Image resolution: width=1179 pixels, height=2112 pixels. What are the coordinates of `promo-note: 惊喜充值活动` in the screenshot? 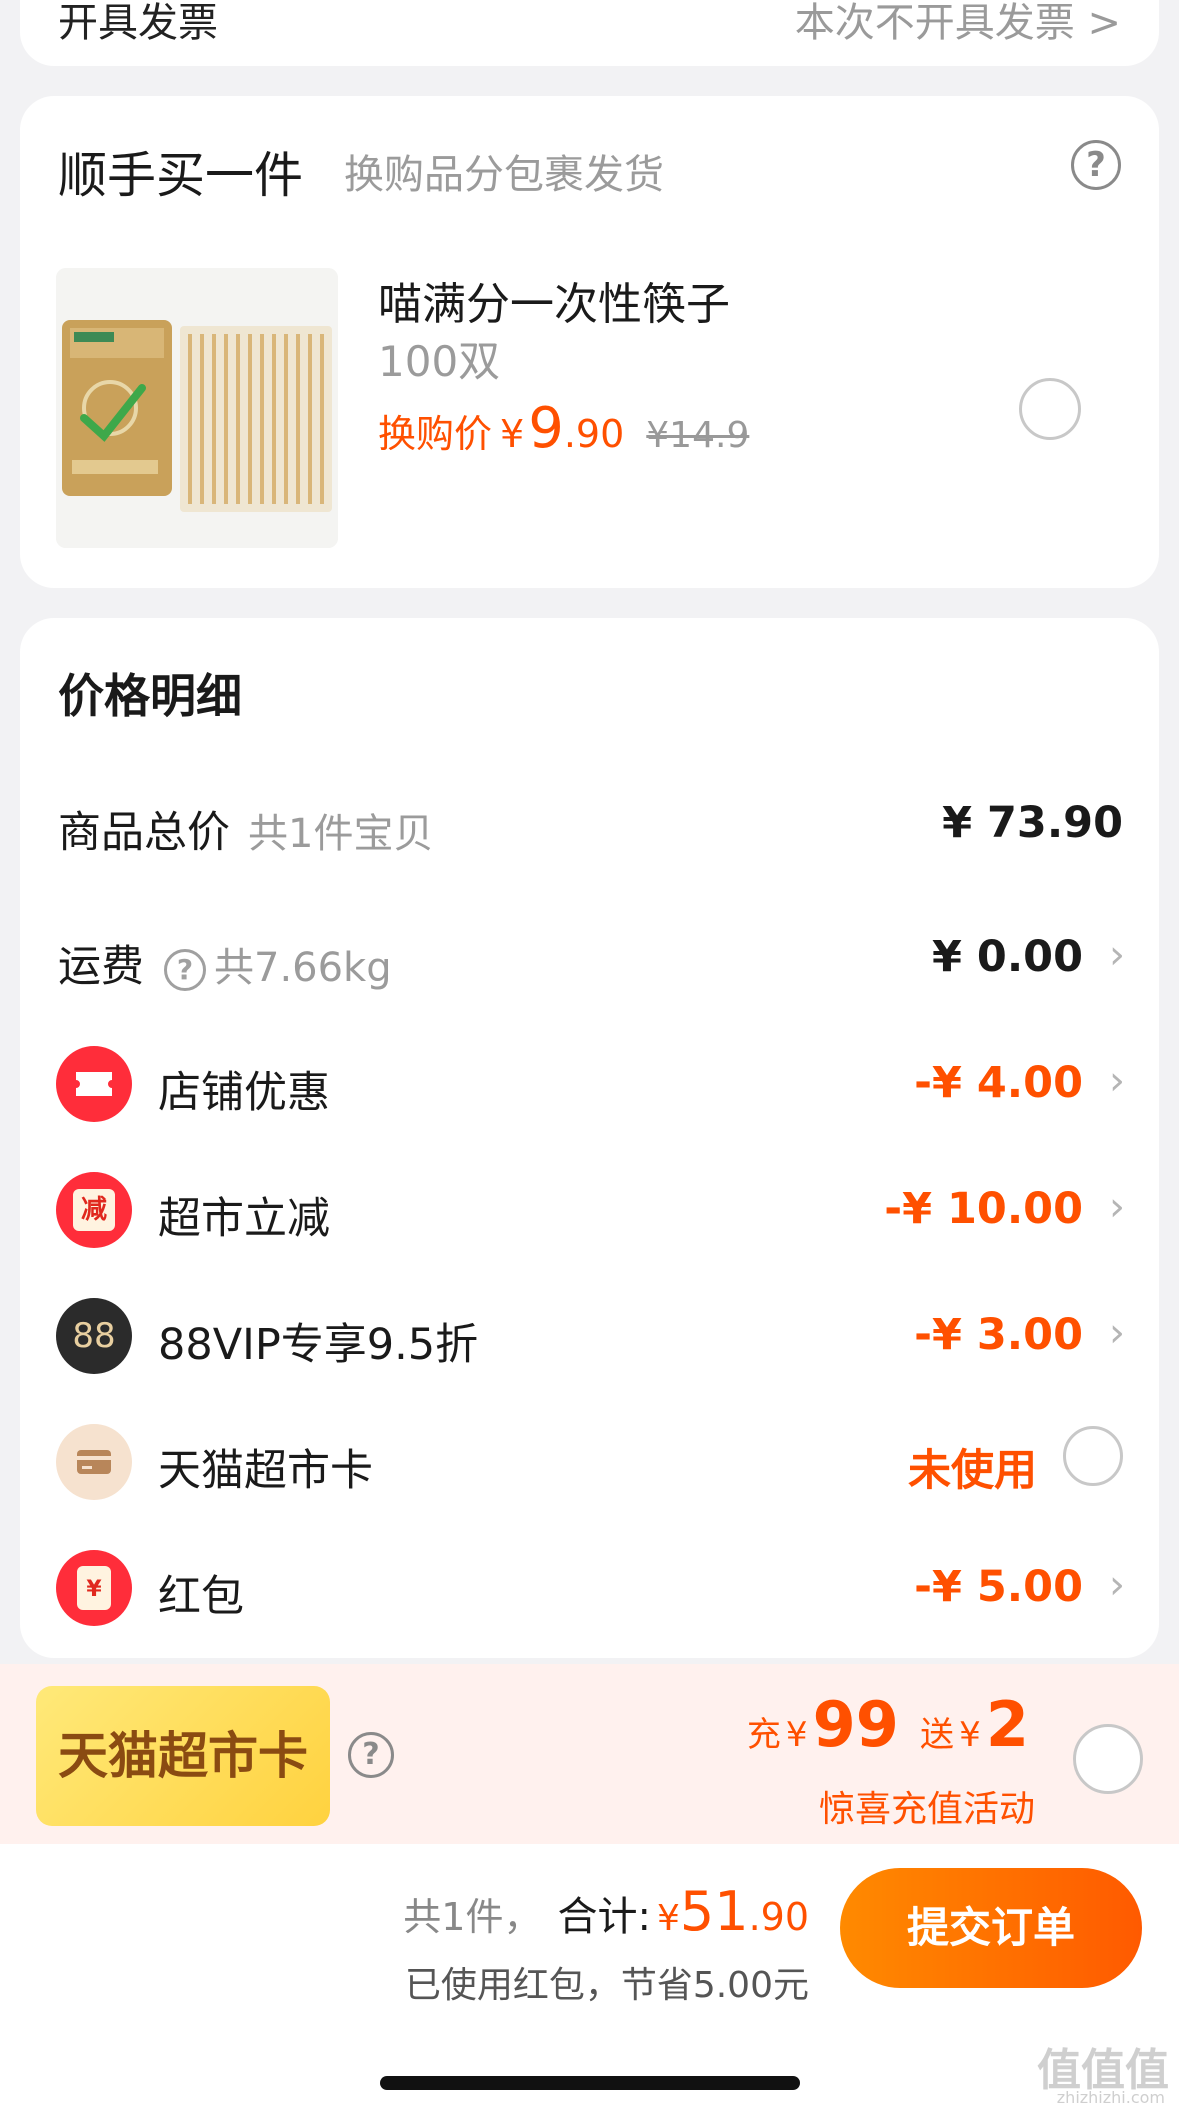 It's located at (926, 1809).